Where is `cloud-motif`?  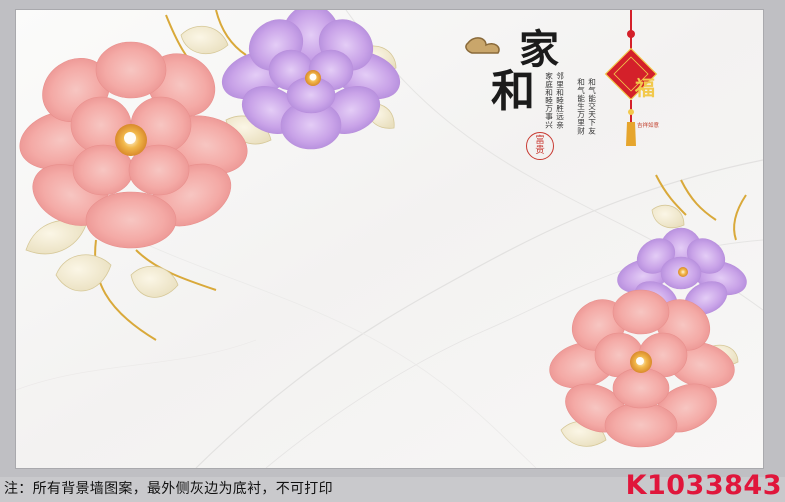 cloud-motif is located at coordinates (482, 45).